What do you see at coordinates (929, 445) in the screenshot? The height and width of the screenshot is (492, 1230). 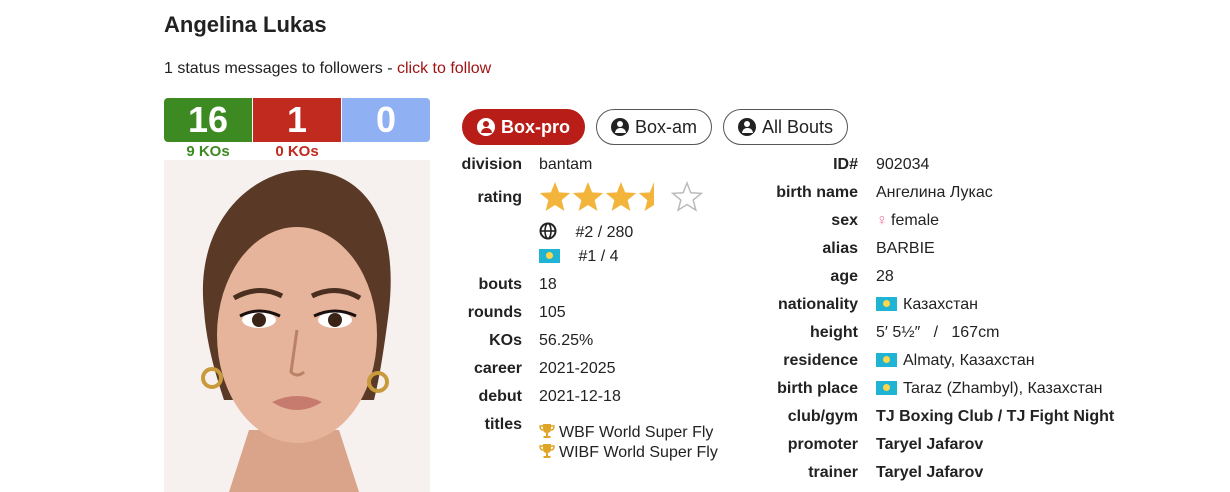 I see `promoter-value: Taryel Jafarov` at bounding box center [929, 445].